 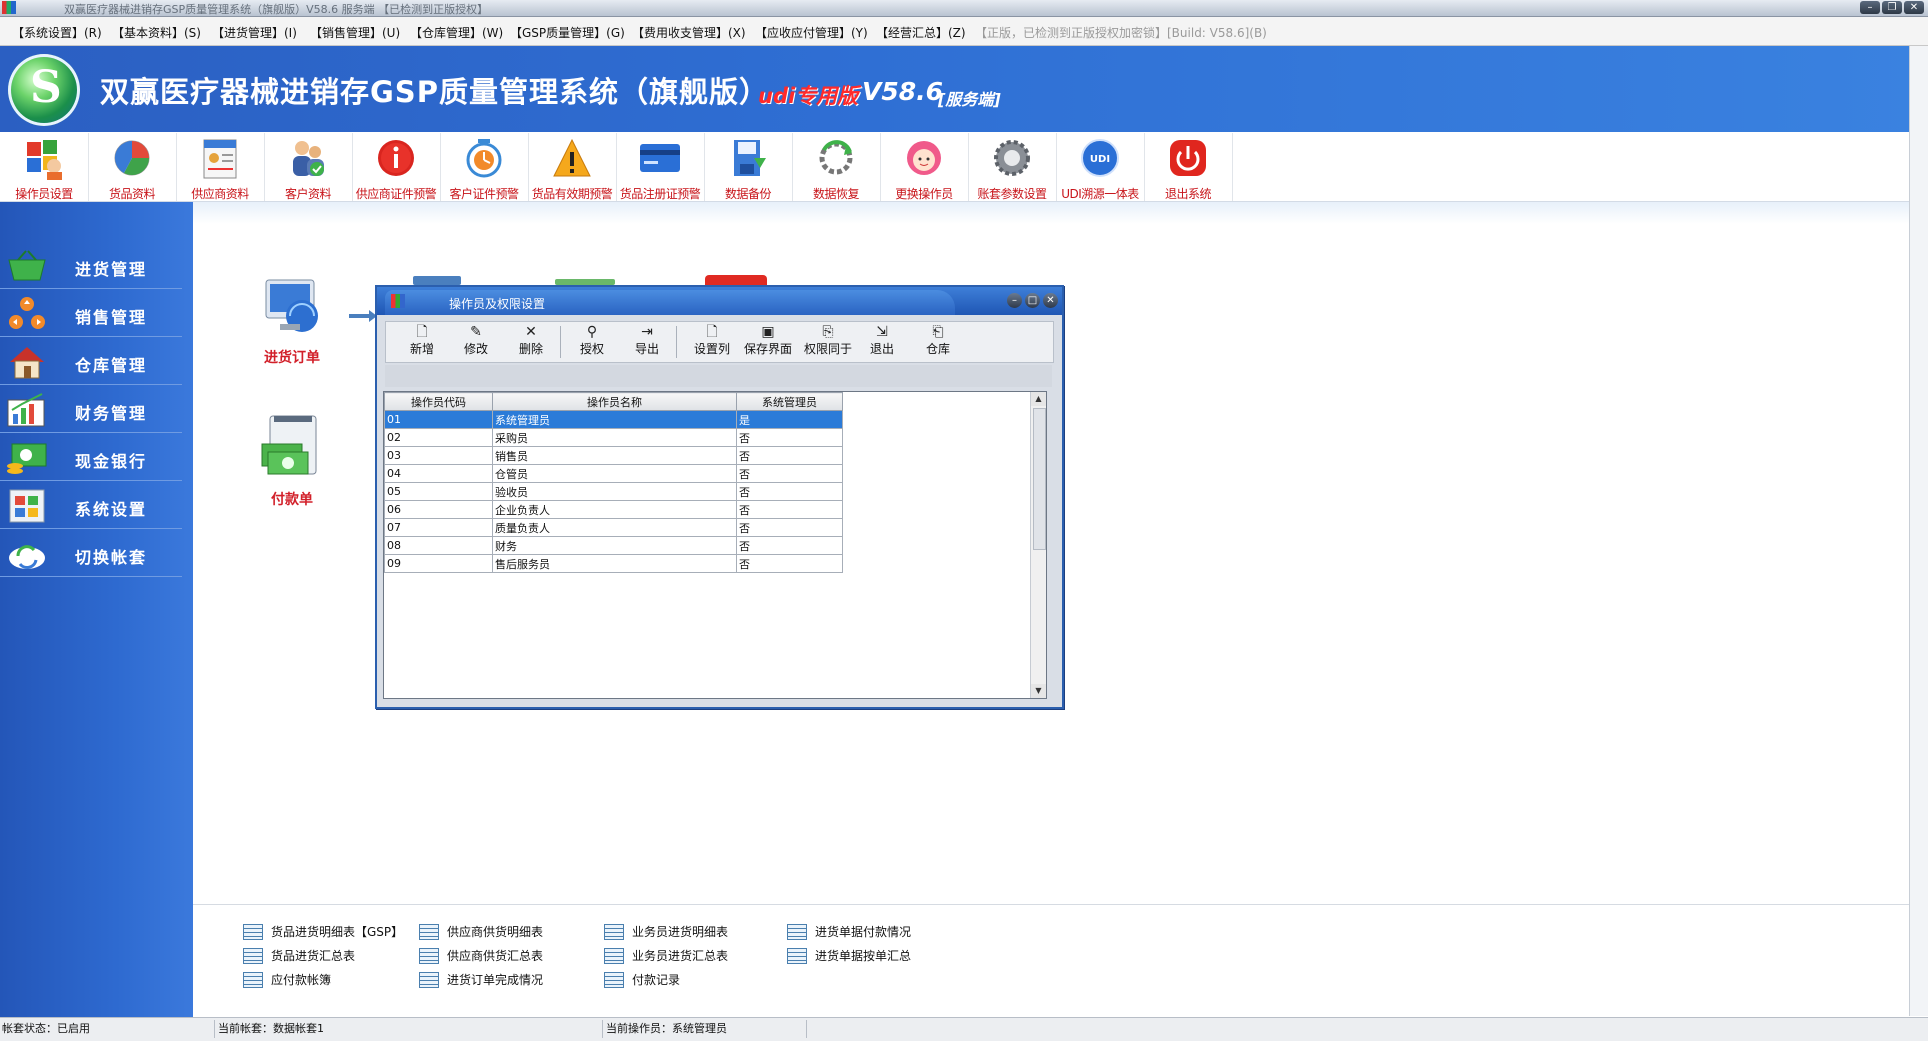 I want to click on menu-system-settings: 【系统设置】(R), so click(x=57, y=32).